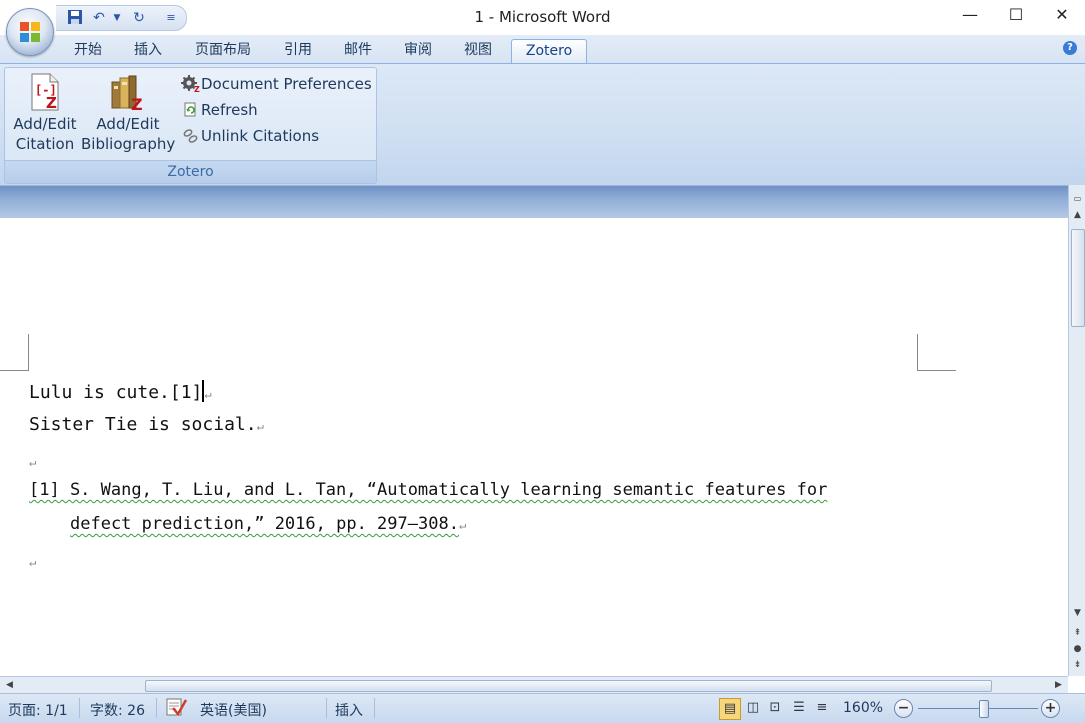 Image resolution: width=1085 pixels, height=723 pixels. What do you see at coordinates (1077, 613) in the screenshot?
I see `scroll-down-icon: ▼` at bounding box center [1077, 613].